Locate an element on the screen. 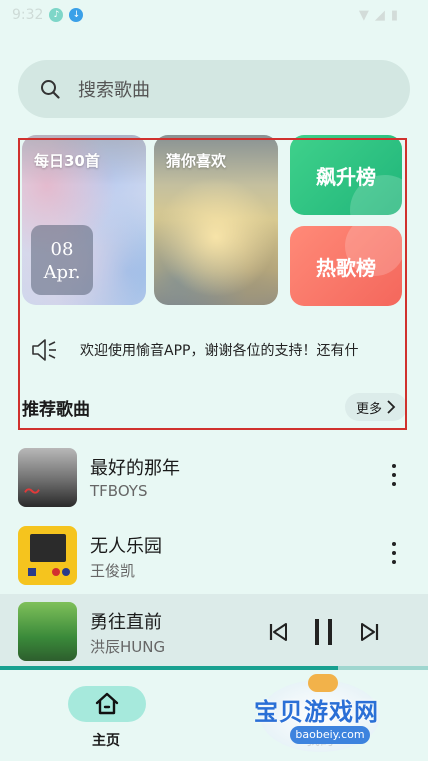 Image resolution: width=428 pixels, height=761 pixels. status-indicators: ▼ ◢ ▮ is located at coordinates (378, 15).